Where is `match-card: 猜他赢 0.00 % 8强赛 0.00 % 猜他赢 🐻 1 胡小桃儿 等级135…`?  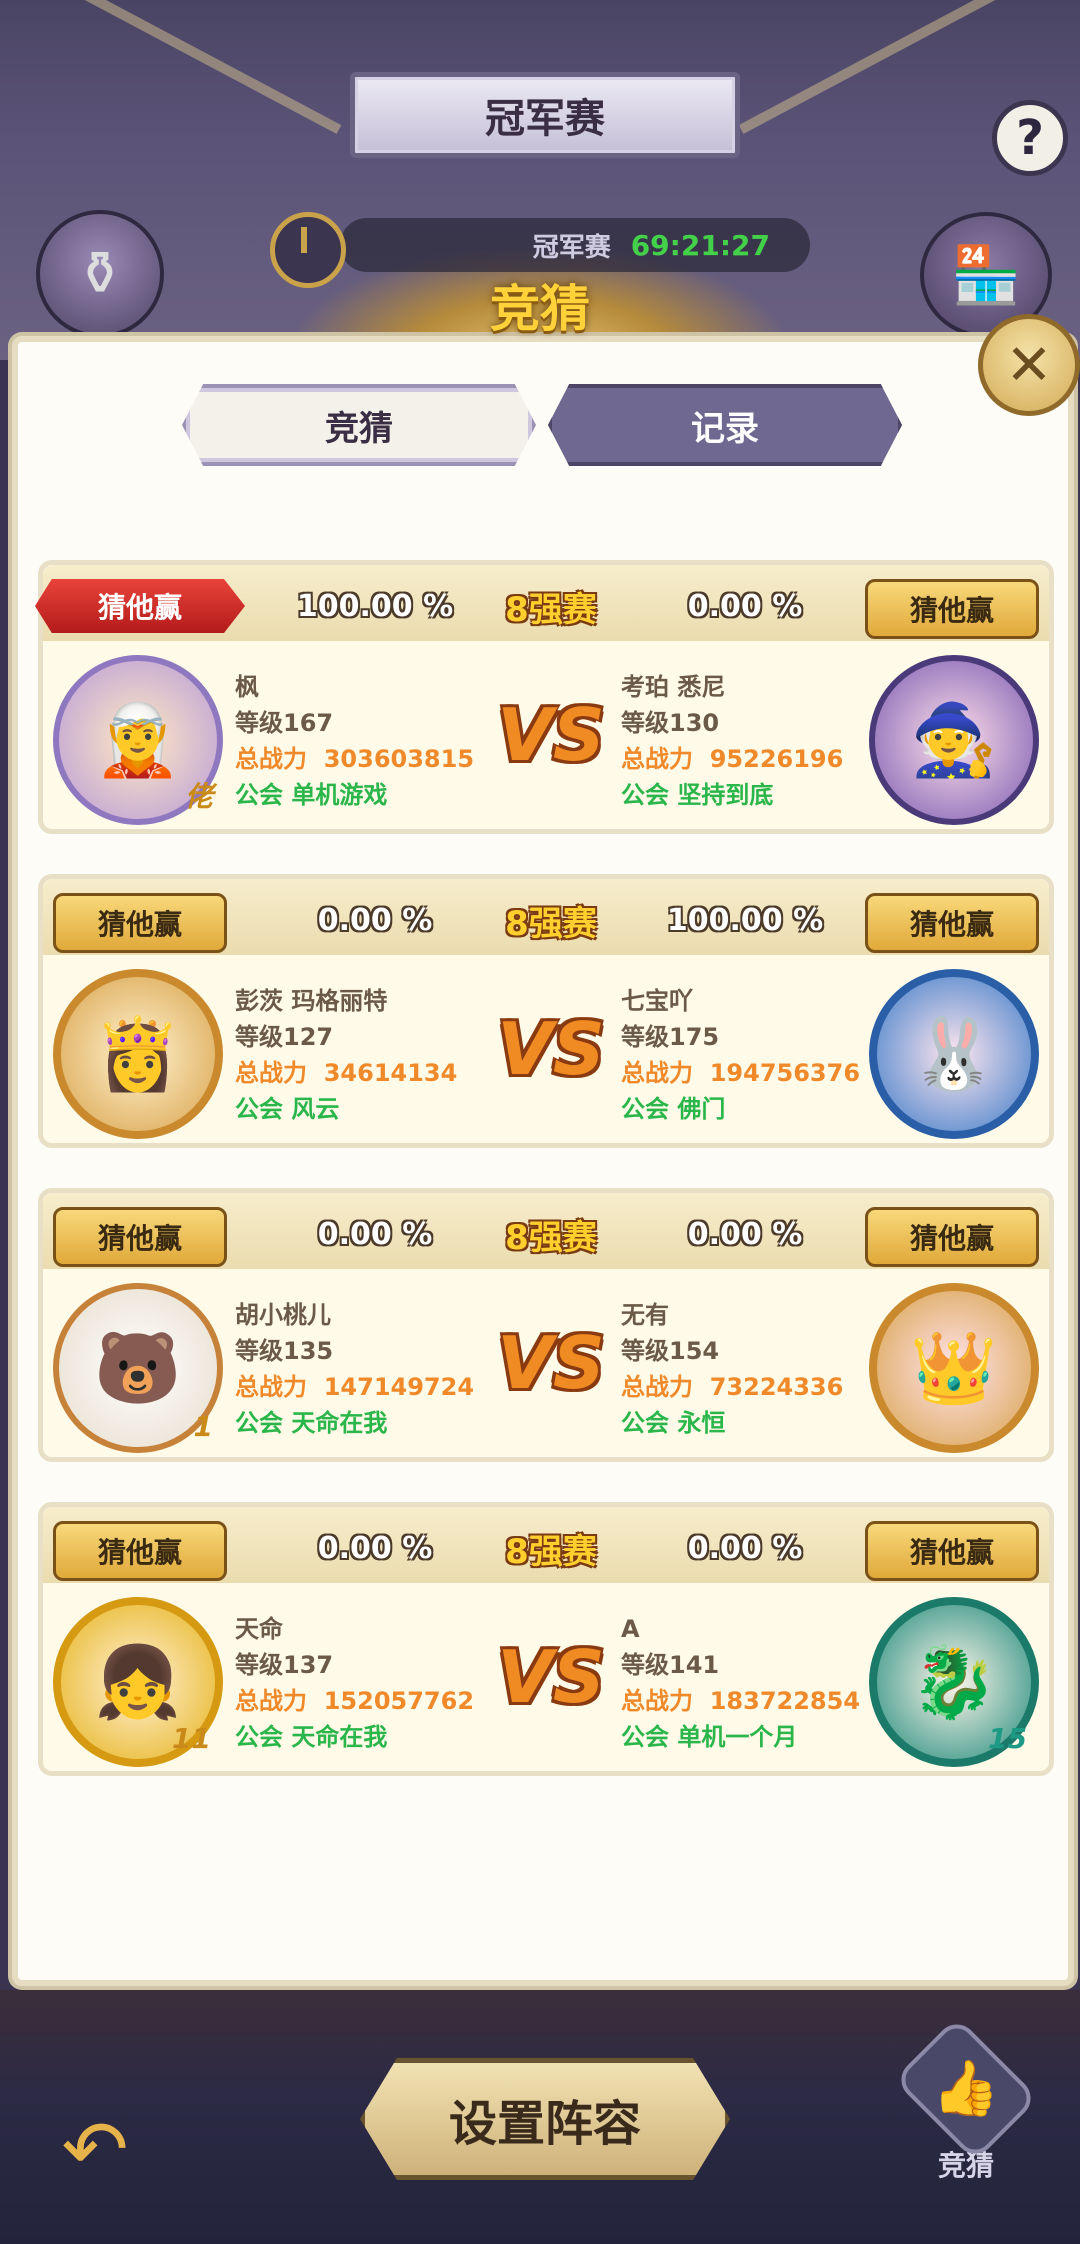
match-card: 猜他赢 0.00 % 8强赛 0.00 % 猜他赢 🐻 1 胡小桃儿 等级135… is located at coordinates (546, 1325).